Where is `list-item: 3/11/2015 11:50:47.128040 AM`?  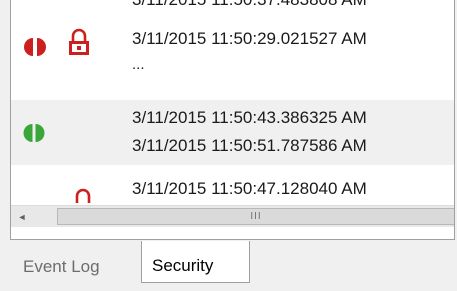 list-item: 3/11/2015 11:50:47.128040 AM is located at coordinates (232, 188).